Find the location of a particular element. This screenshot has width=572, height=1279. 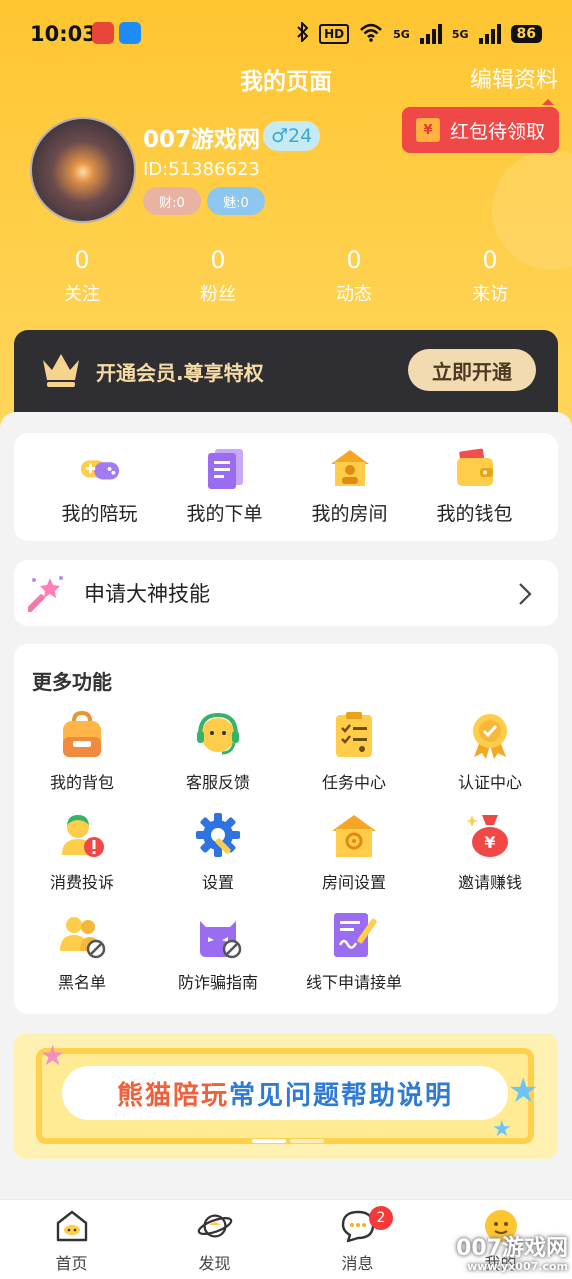

grid-item-task-center: 任务中心 is located at coordinates (354, 760).